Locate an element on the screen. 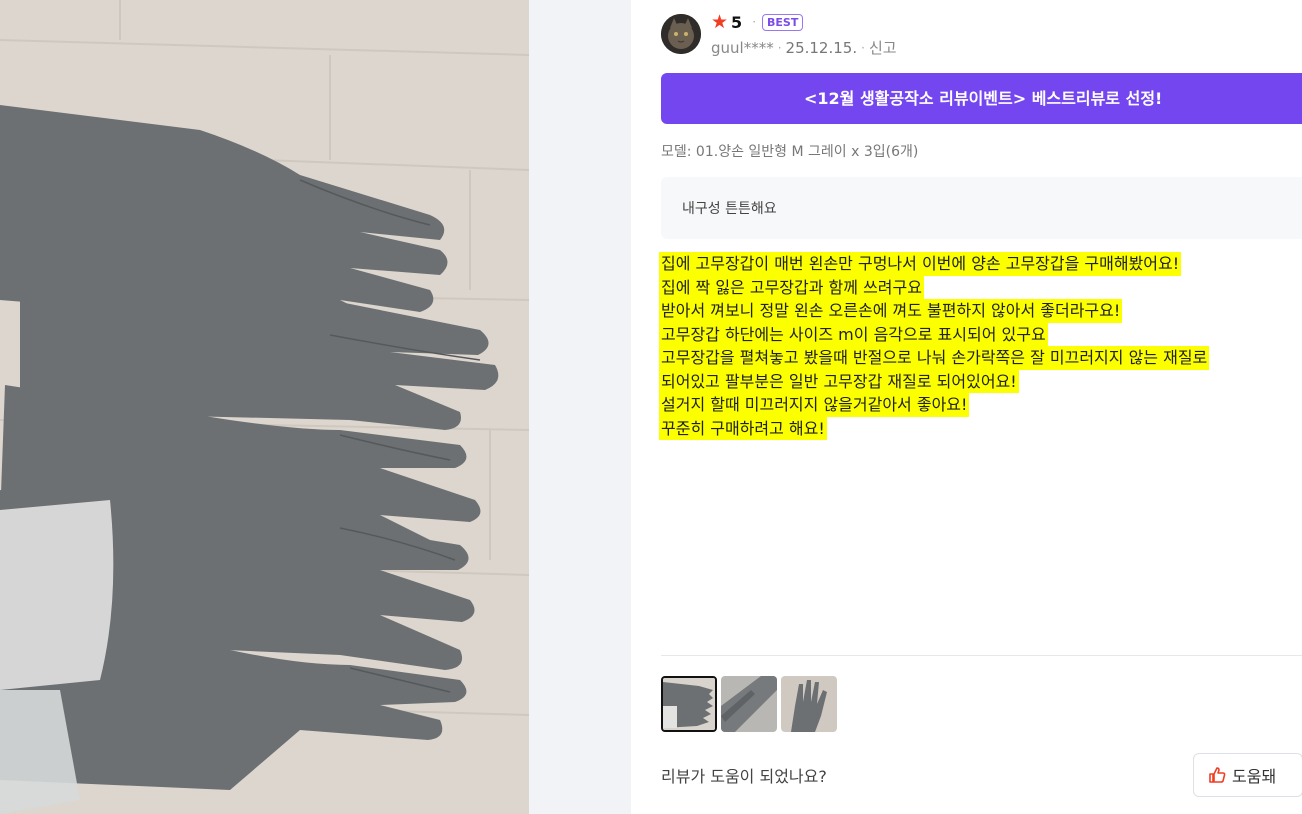 The width and height of the screenshot is (1302, 814). review-line: 받아서 껴보니 정말 왼손 오른손에 껴도 불편하지 않아서 좋더라구요! is located at coordinates (891, 311).